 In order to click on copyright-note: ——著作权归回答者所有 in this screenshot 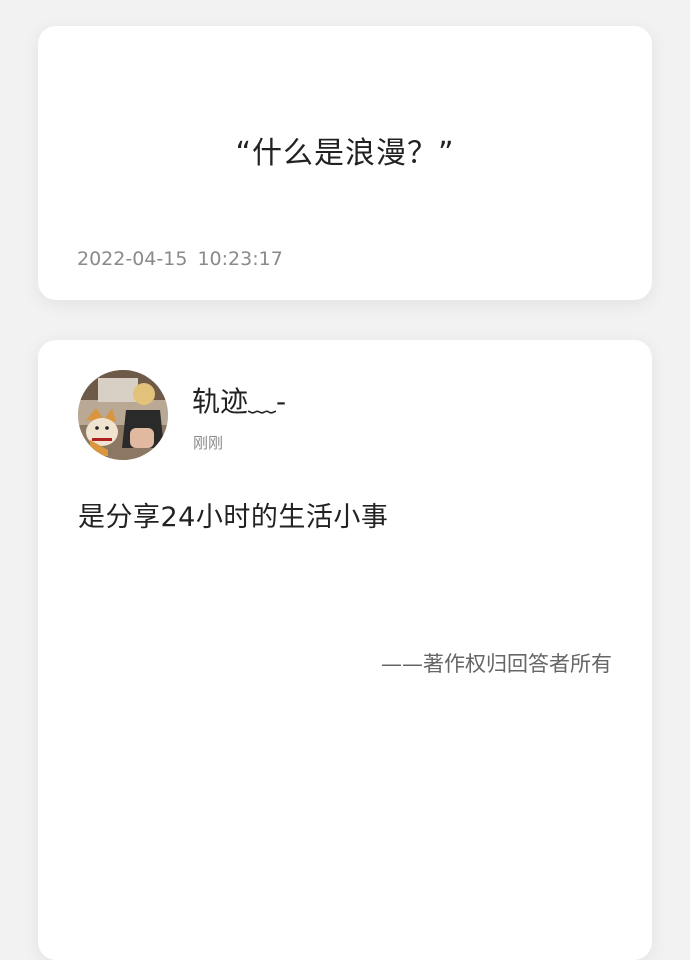, I will do `click(496, 664)`.